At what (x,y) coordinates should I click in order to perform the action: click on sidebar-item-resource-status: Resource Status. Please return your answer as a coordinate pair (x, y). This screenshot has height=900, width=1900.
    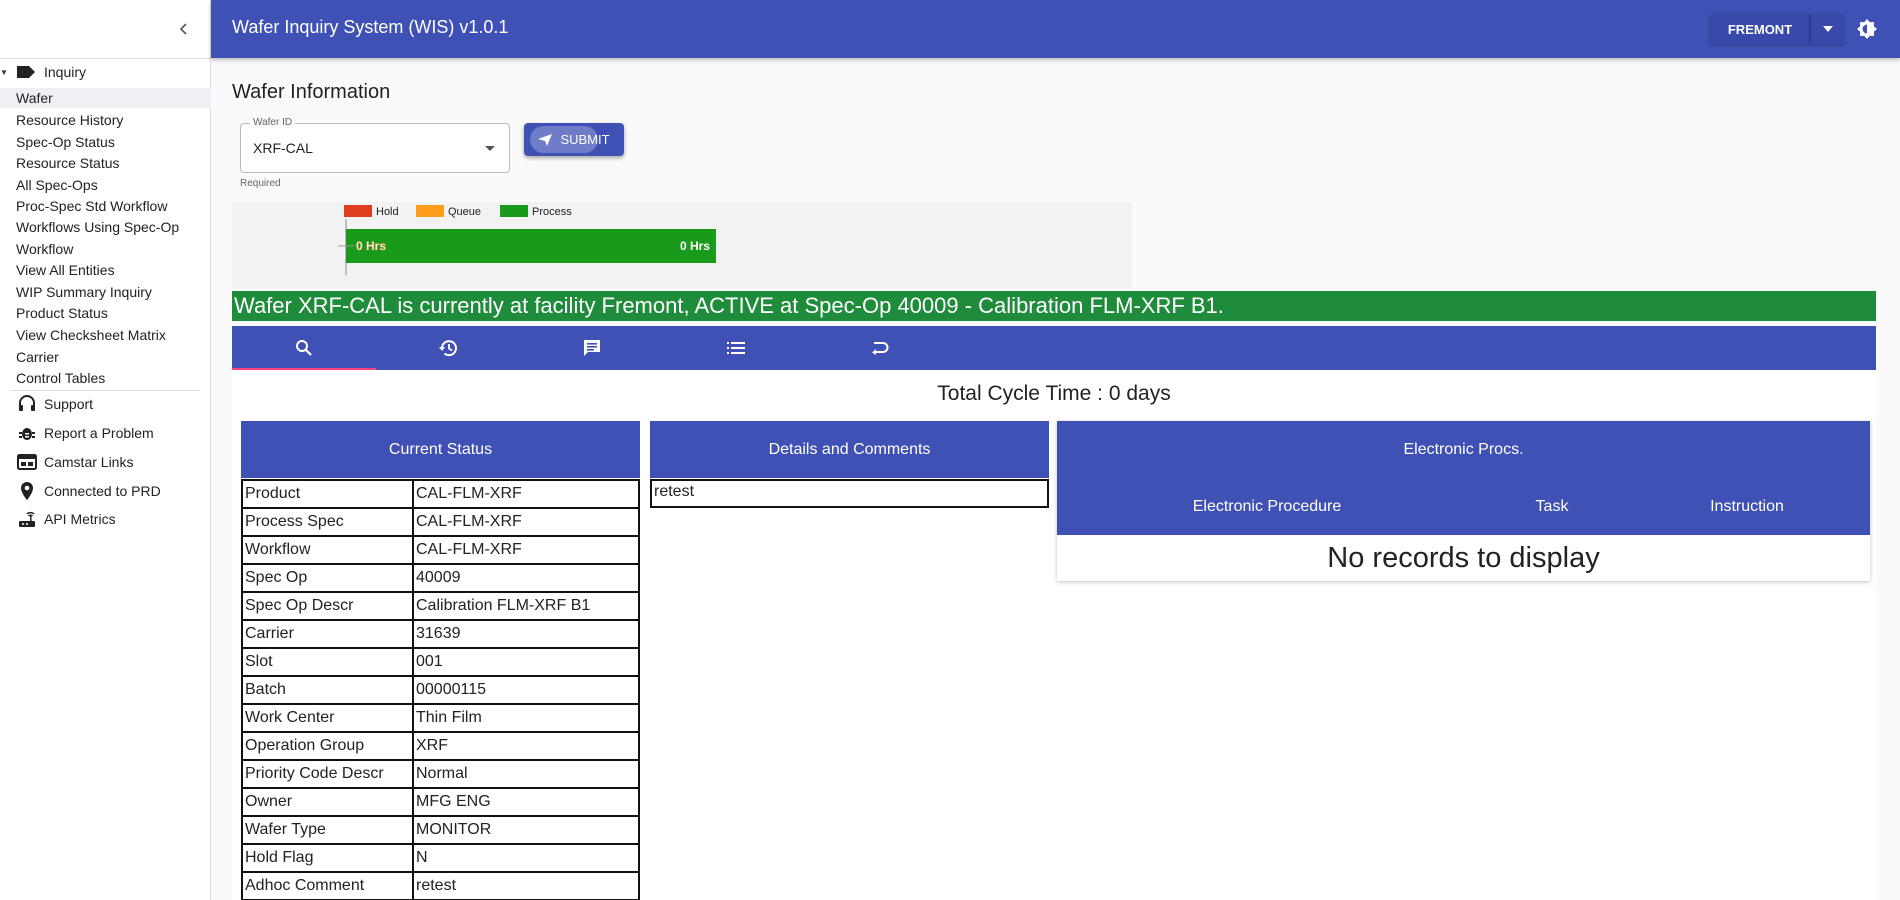
    Looking at the image, I should click on (105, 163).